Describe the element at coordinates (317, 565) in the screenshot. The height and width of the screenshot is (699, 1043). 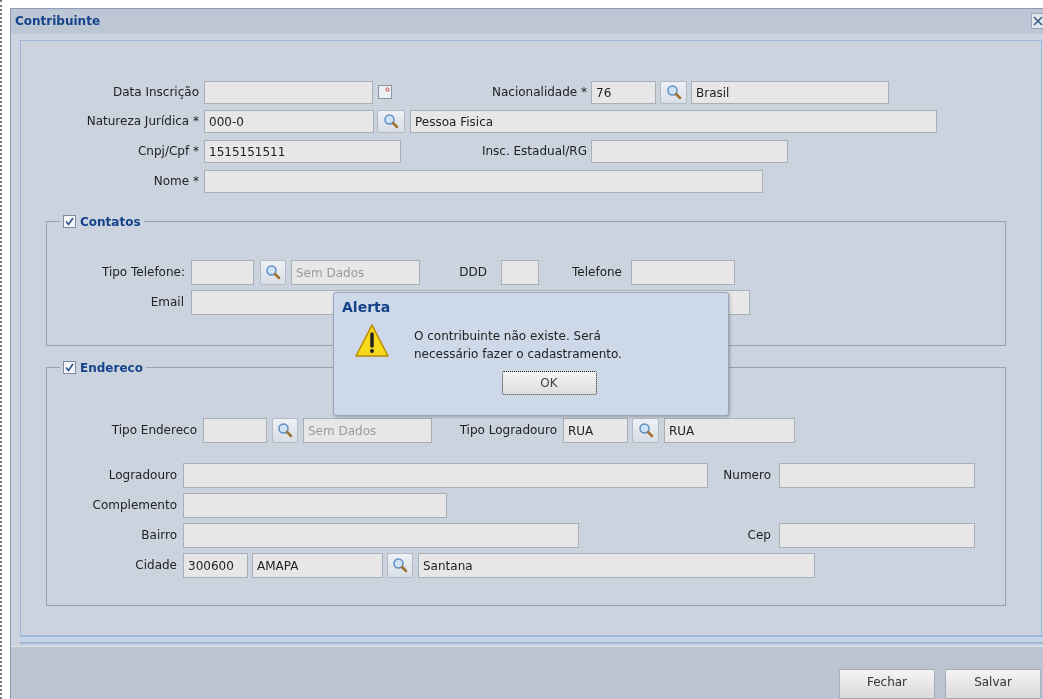
I see `input-field: AMAPA` at that location.